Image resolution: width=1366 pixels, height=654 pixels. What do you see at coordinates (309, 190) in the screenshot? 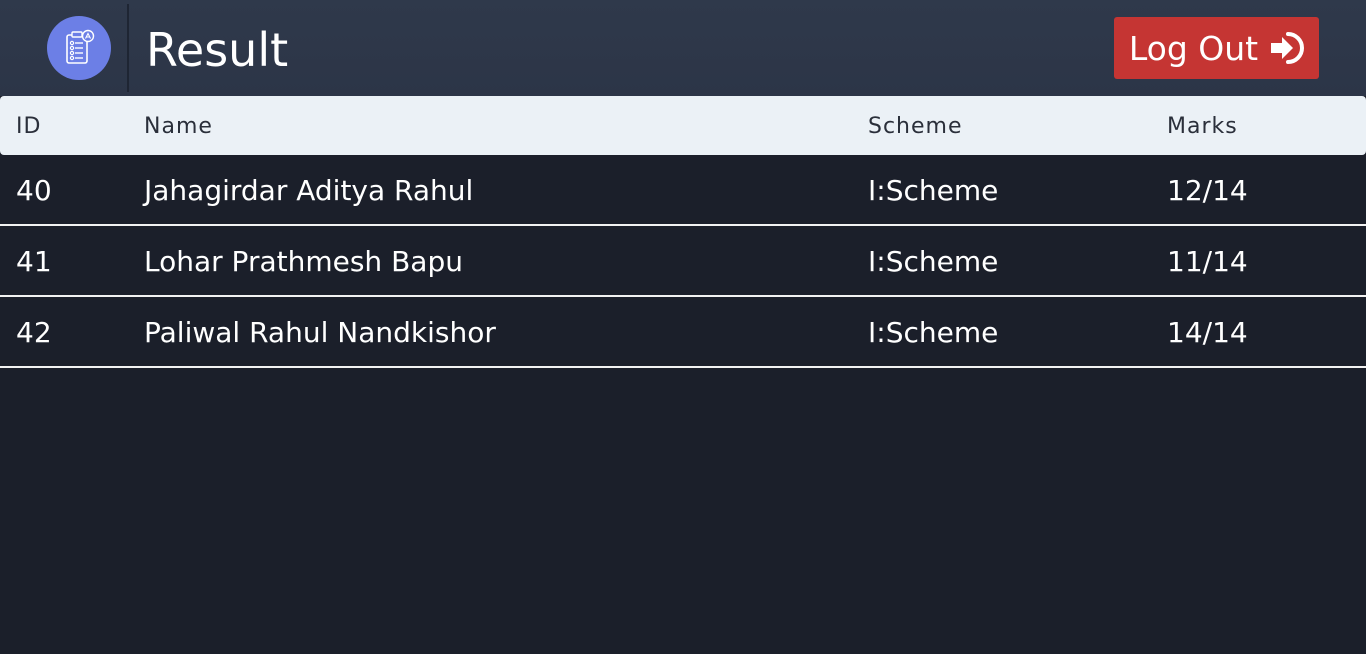
I see `cell-name: Jahagirdar Aditya Rahul` at bounding box center [309, 190].